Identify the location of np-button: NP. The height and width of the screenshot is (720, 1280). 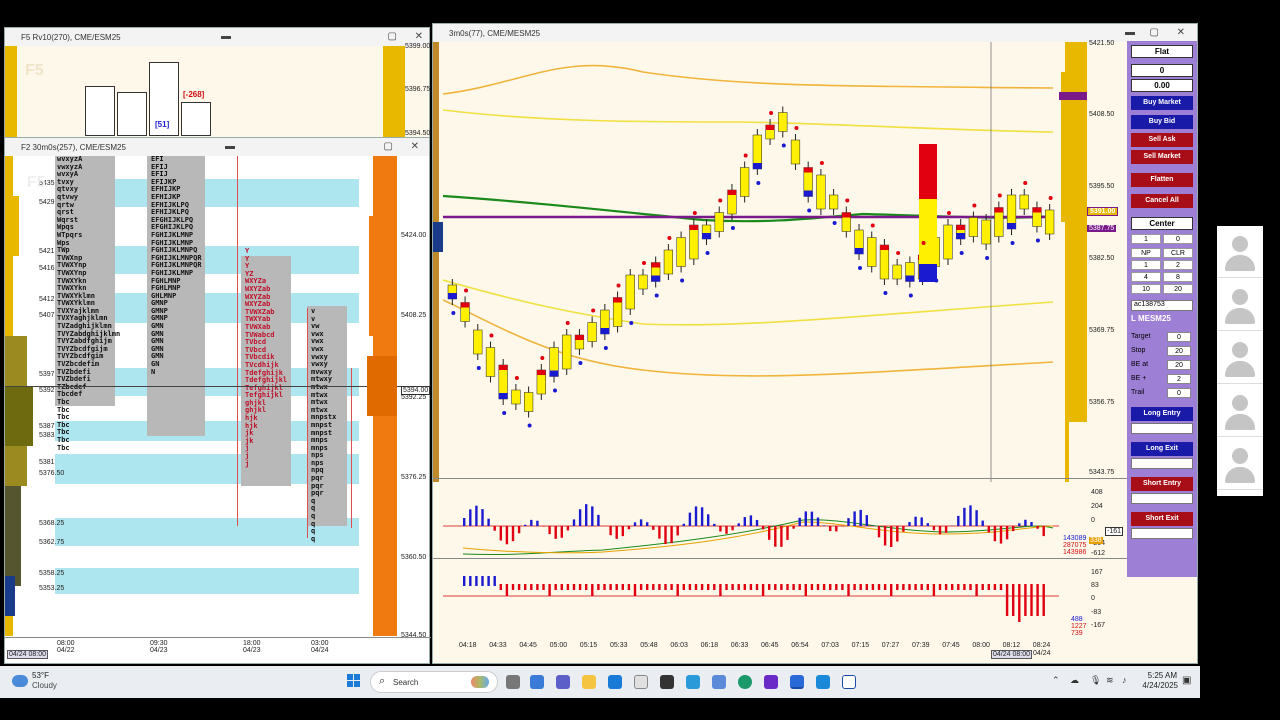
(1146, 253).